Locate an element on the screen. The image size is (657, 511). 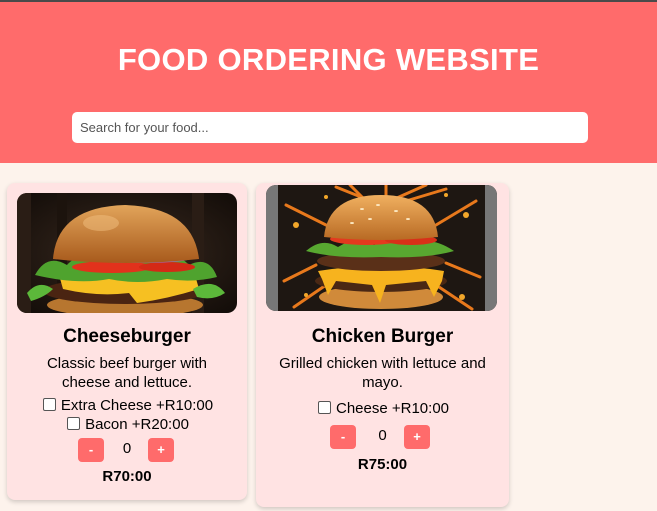
cheeseburger-image is located at coordinates (127, 253).